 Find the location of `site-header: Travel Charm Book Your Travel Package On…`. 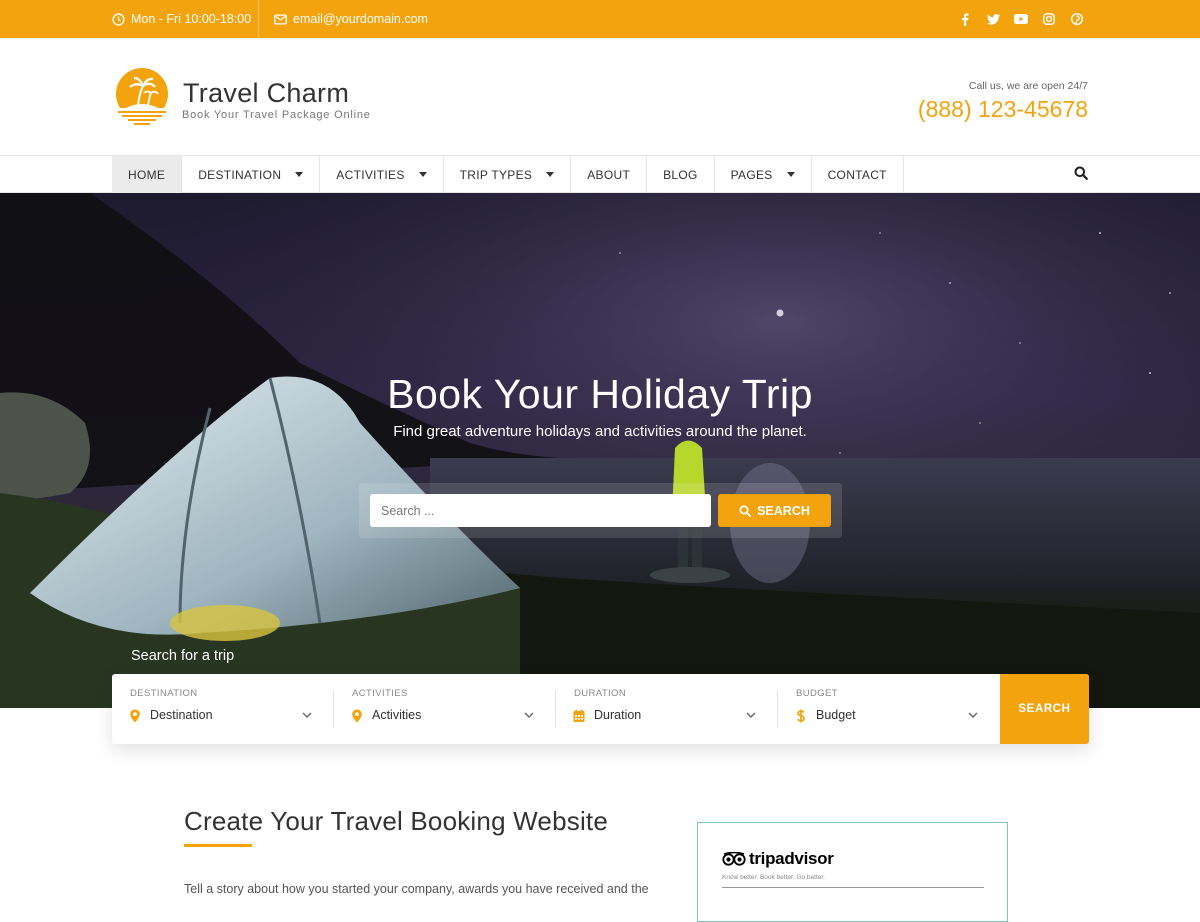

site-header: Travel Charm Book Your Travel Package On… is located at coordinates (600, 97).